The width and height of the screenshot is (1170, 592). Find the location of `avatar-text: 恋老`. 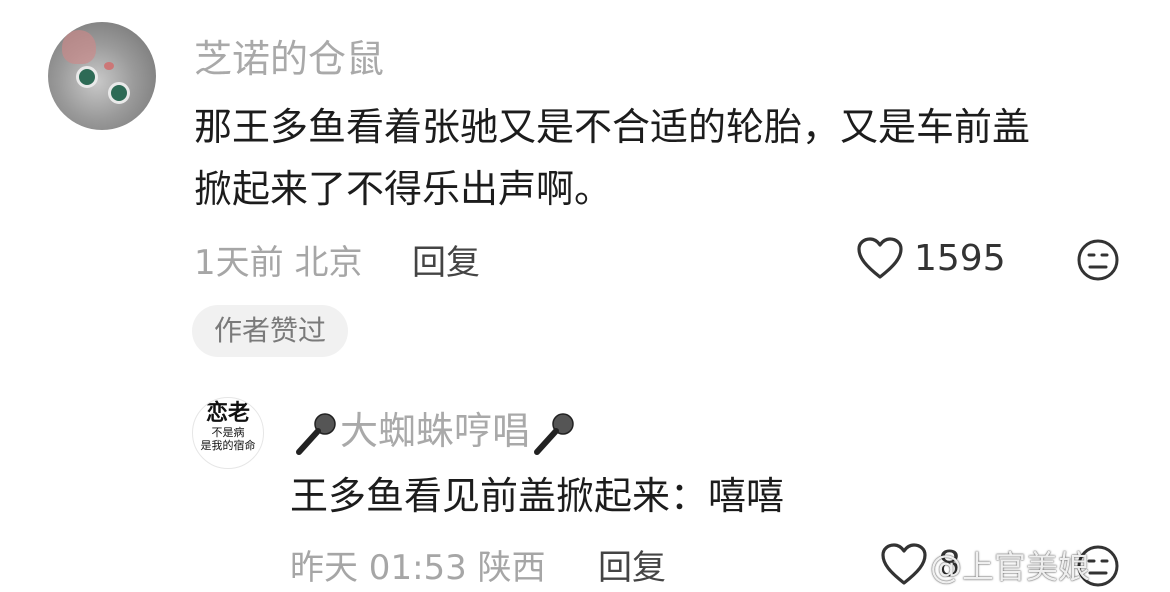

avatar-text: 恋老 is located at coordinates (227, 413).